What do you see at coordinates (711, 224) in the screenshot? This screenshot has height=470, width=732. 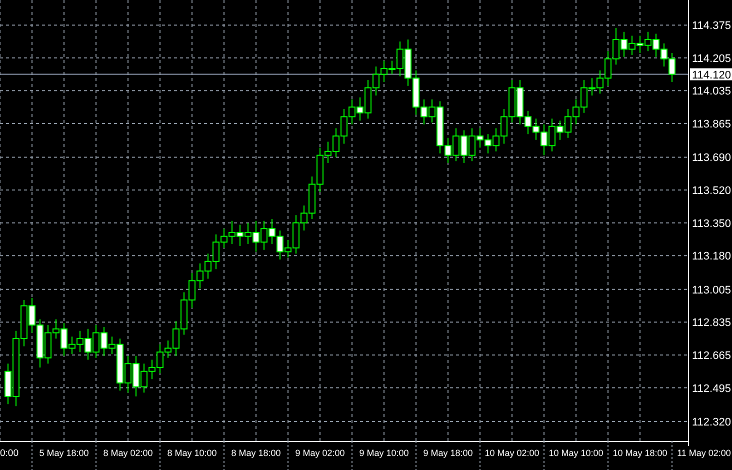 I see `price-axis-label: 113.350` at bounding box center [711, 224].